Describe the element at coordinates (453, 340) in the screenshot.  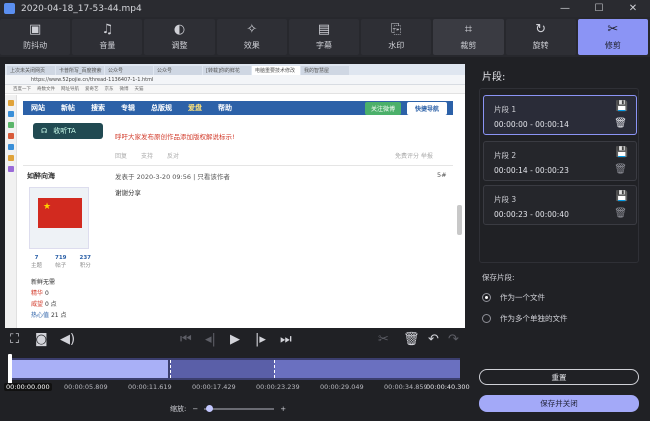
I see `redo-icon: ↷` at that location.